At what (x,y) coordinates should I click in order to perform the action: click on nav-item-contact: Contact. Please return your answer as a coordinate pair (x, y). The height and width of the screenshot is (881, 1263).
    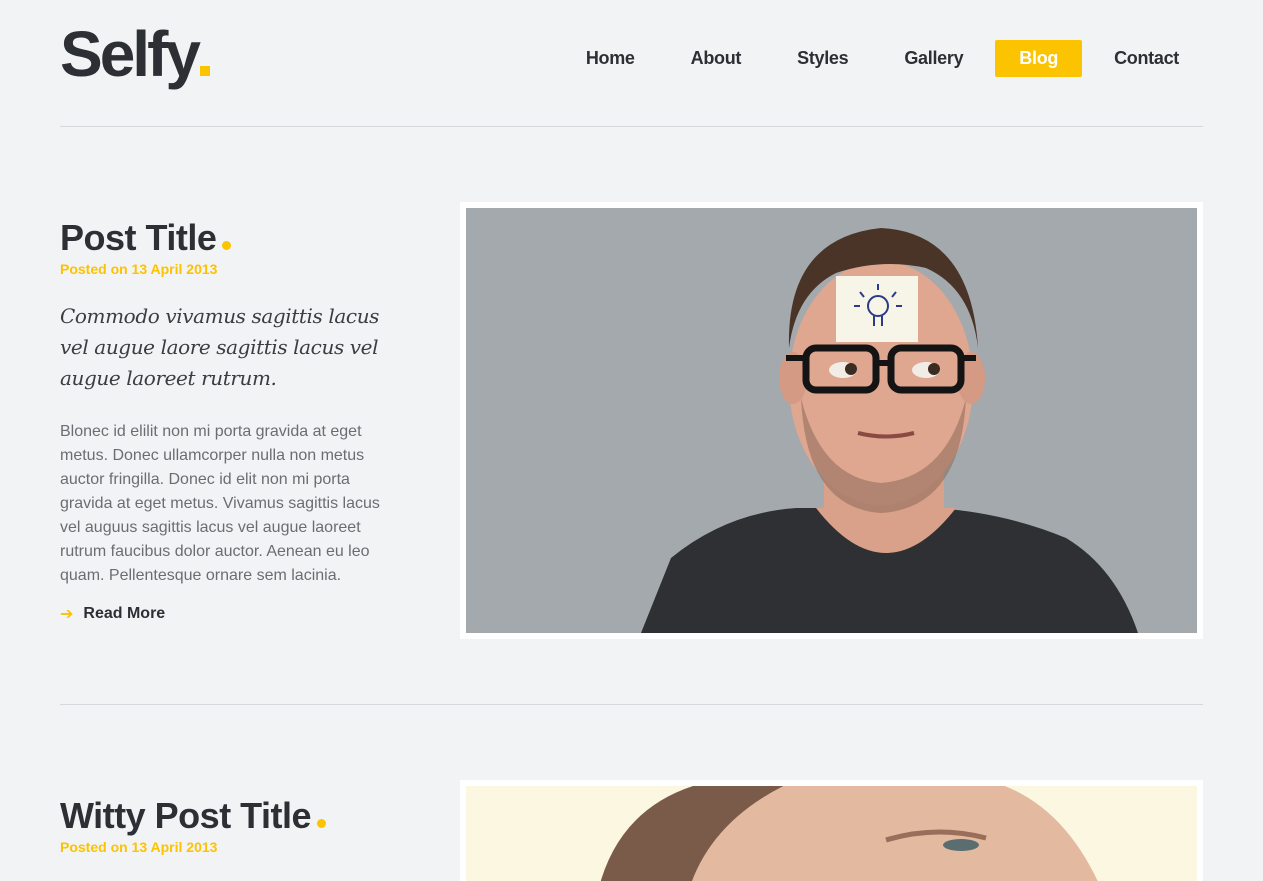
    Looking at the image, I should click on (1146, 58).